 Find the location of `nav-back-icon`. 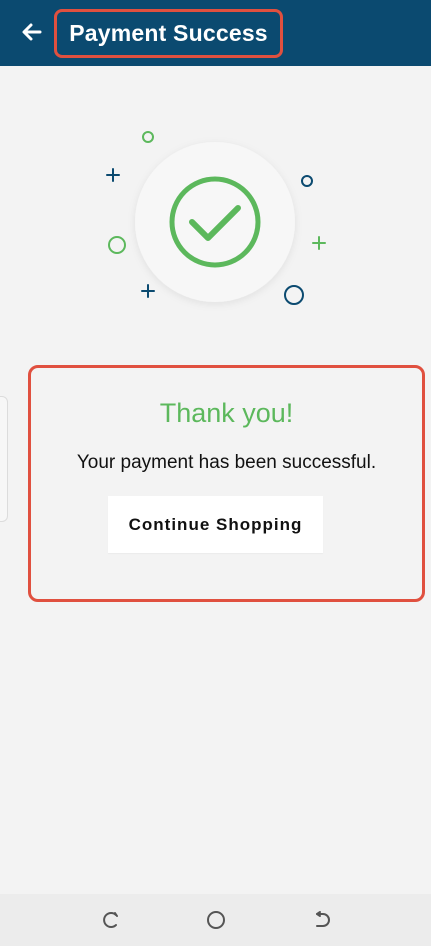

nav-back-icon is located at coordinates (323, 919).